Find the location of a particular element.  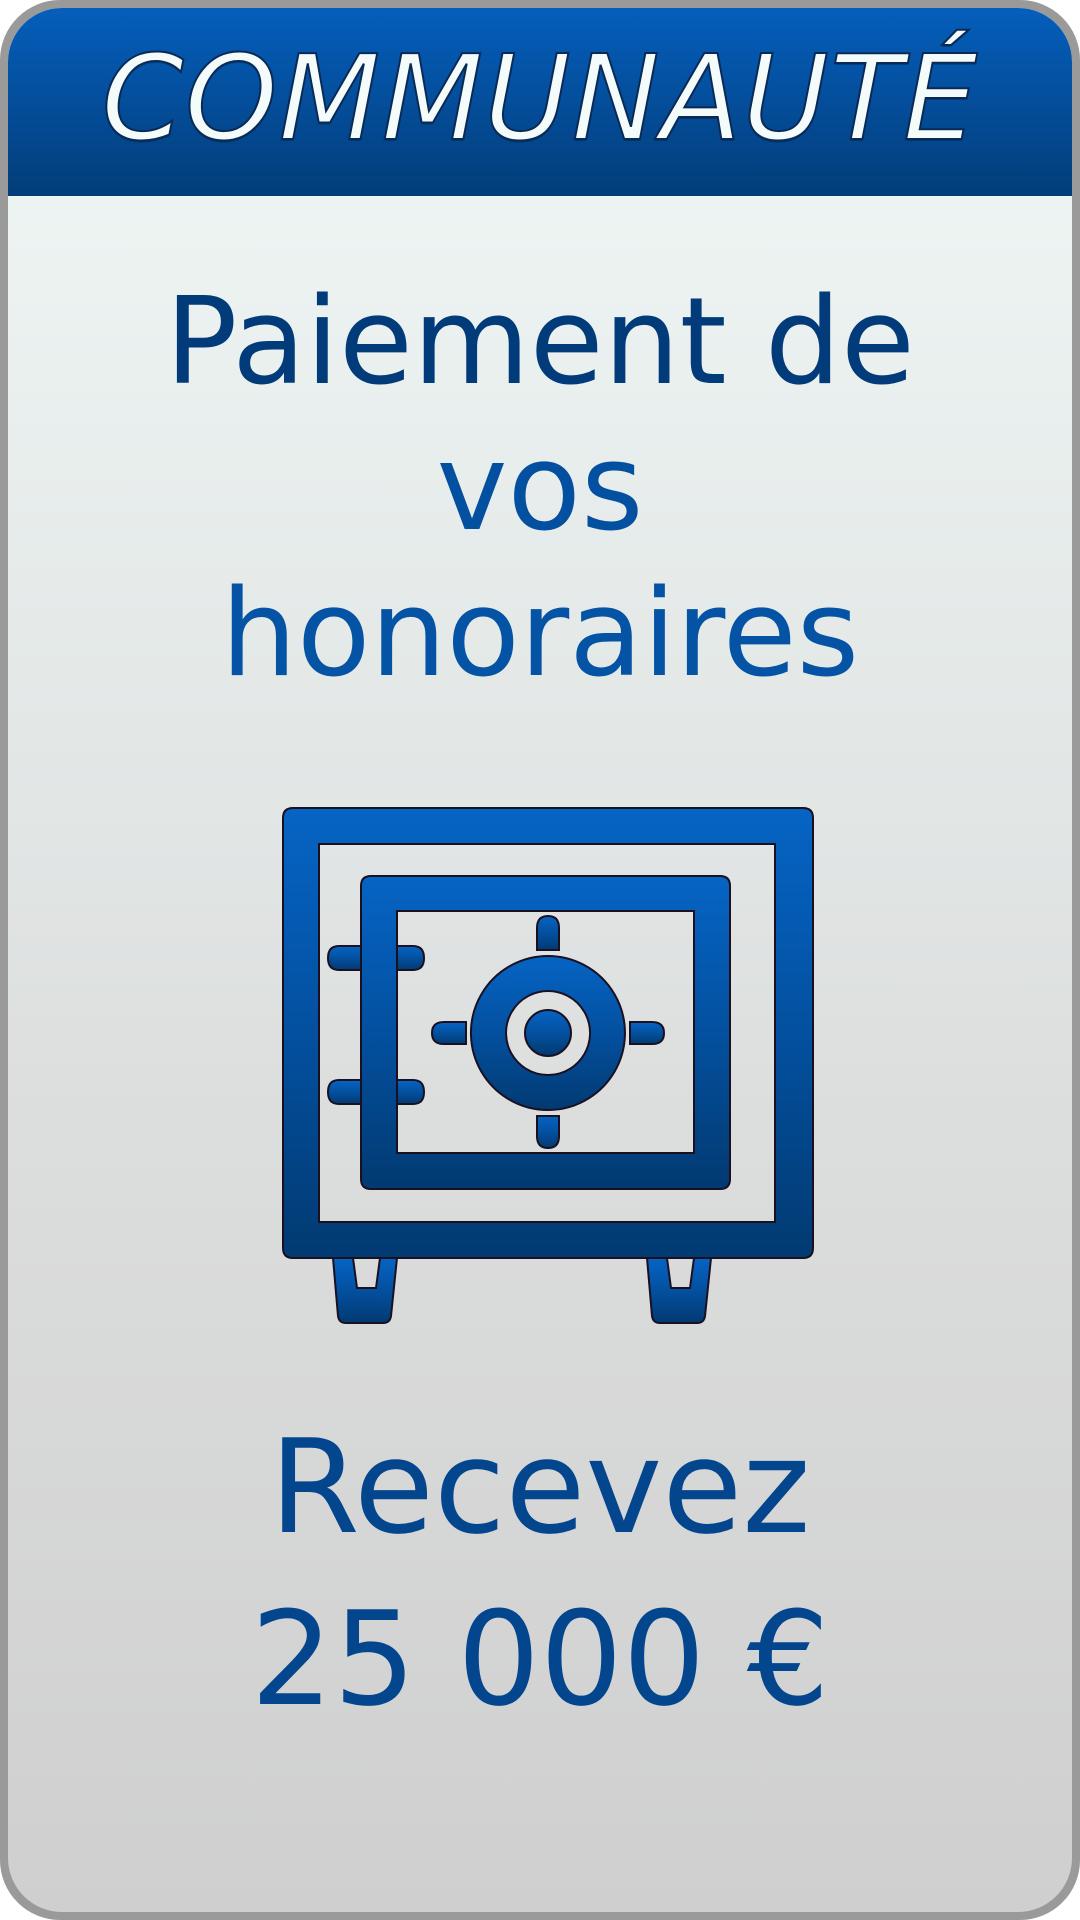

card-title-line-3: honoraires is located at coordinates (540, 634).